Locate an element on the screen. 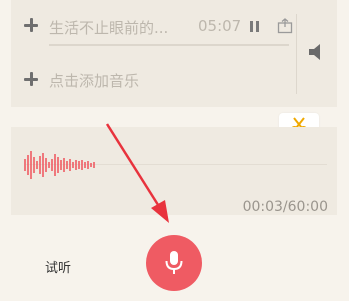  recording-time-counter: 00:03/60:00 is located at coordinates (285, 207).